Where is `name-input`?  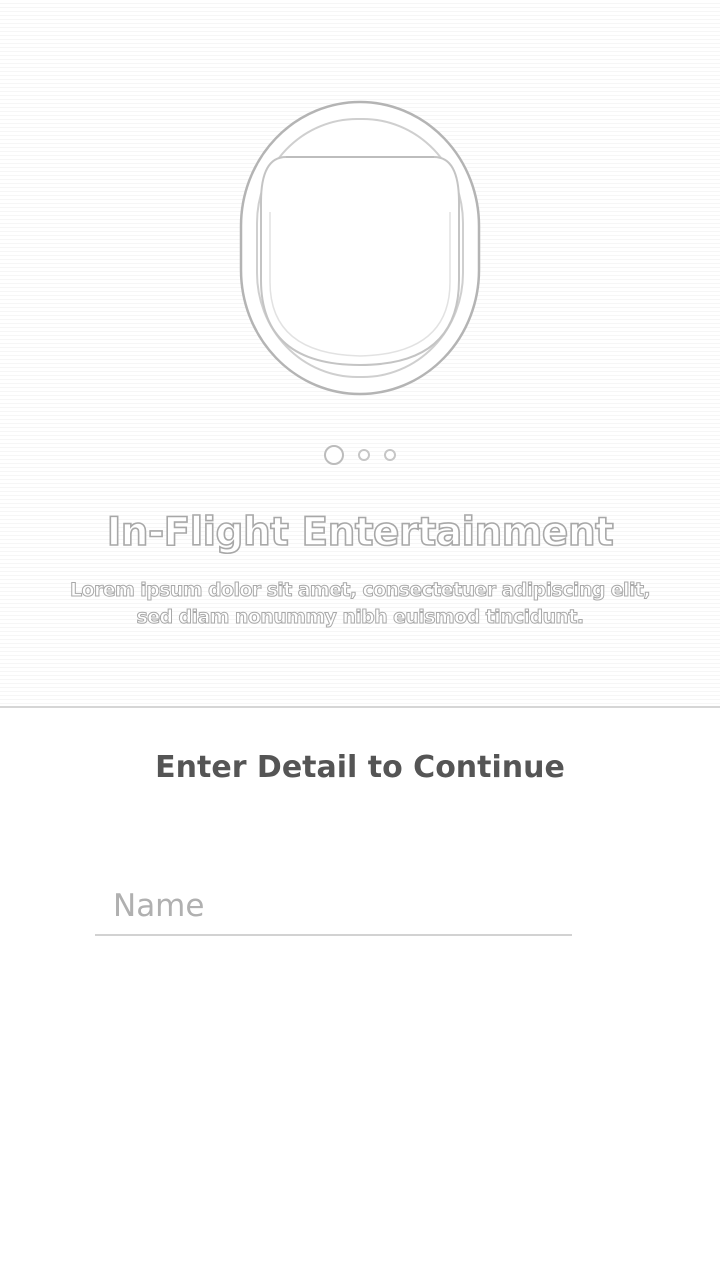
name-input is located at coordinates (333, 907).